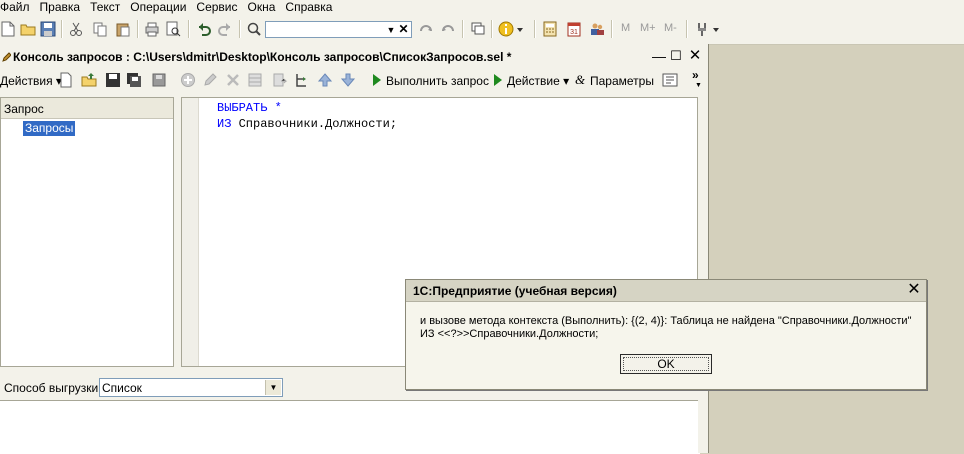 The image size is (964, 454). I want to click on export-method-value: Список, so click(122, 388).